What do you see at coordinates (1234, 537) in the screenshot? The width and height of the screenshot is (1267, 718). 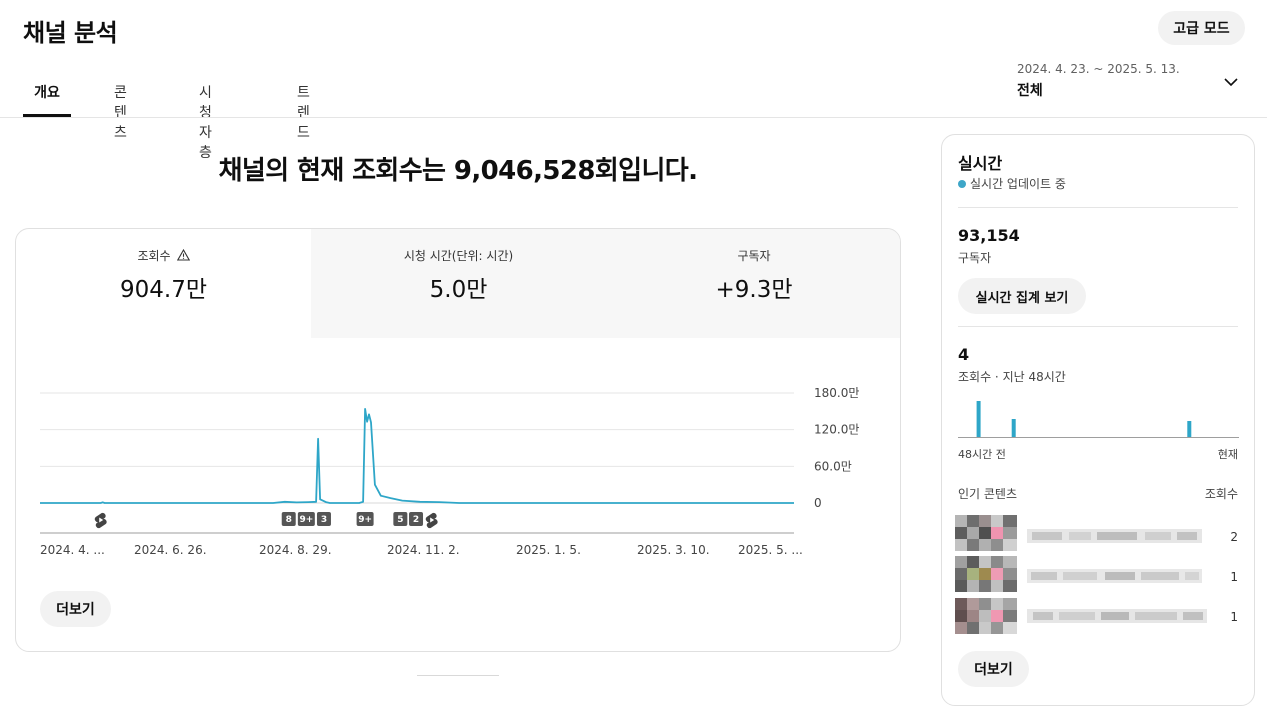 I see `popular-view-count: 2` at bounding box center [1234, 537].